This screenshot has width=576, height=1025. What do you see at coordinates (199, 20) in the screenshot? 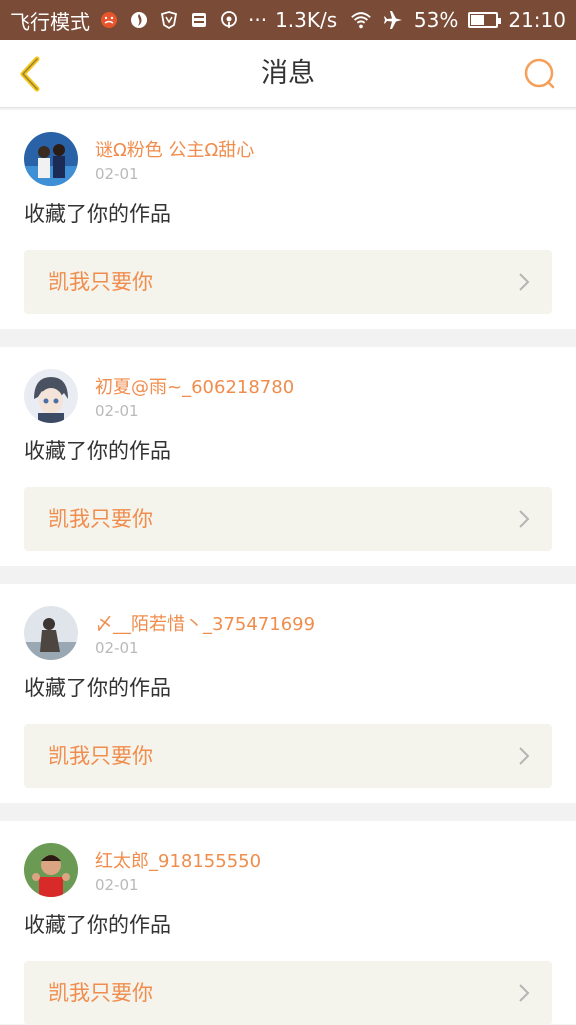
I see `storage-icon` at bounding box center [199, 20].